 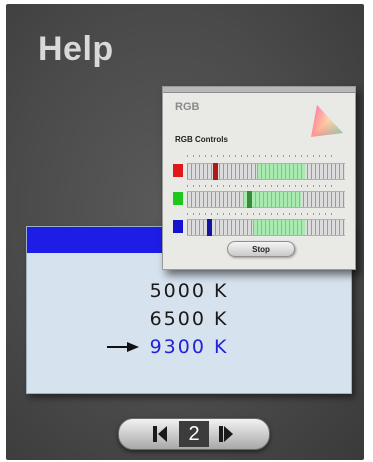 I want to click on next-page-button, so click(x=226, y=434).